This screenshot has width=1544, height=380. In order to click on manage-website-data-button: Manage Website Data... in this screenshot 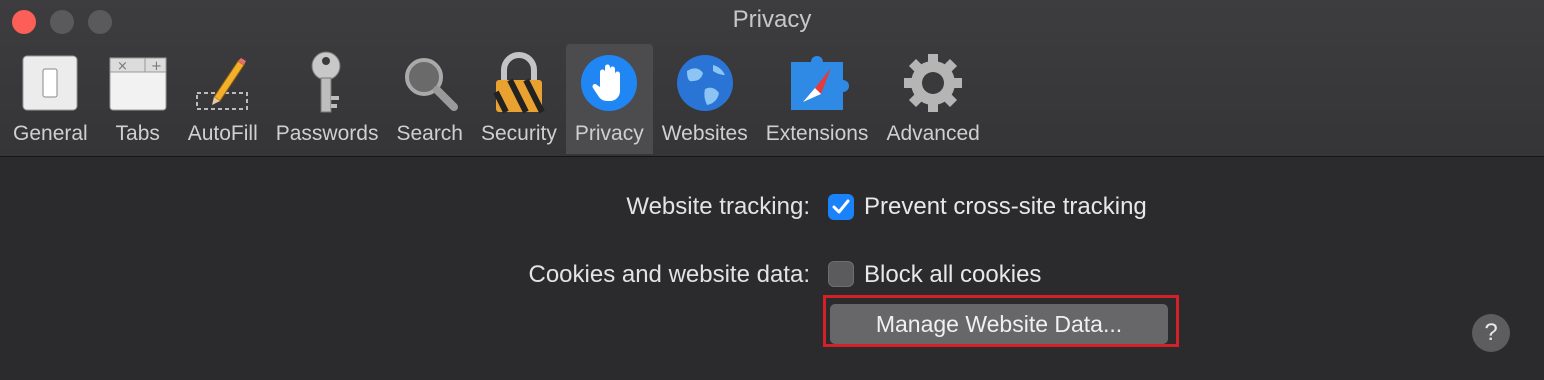, I will do `click(999, 324)`.